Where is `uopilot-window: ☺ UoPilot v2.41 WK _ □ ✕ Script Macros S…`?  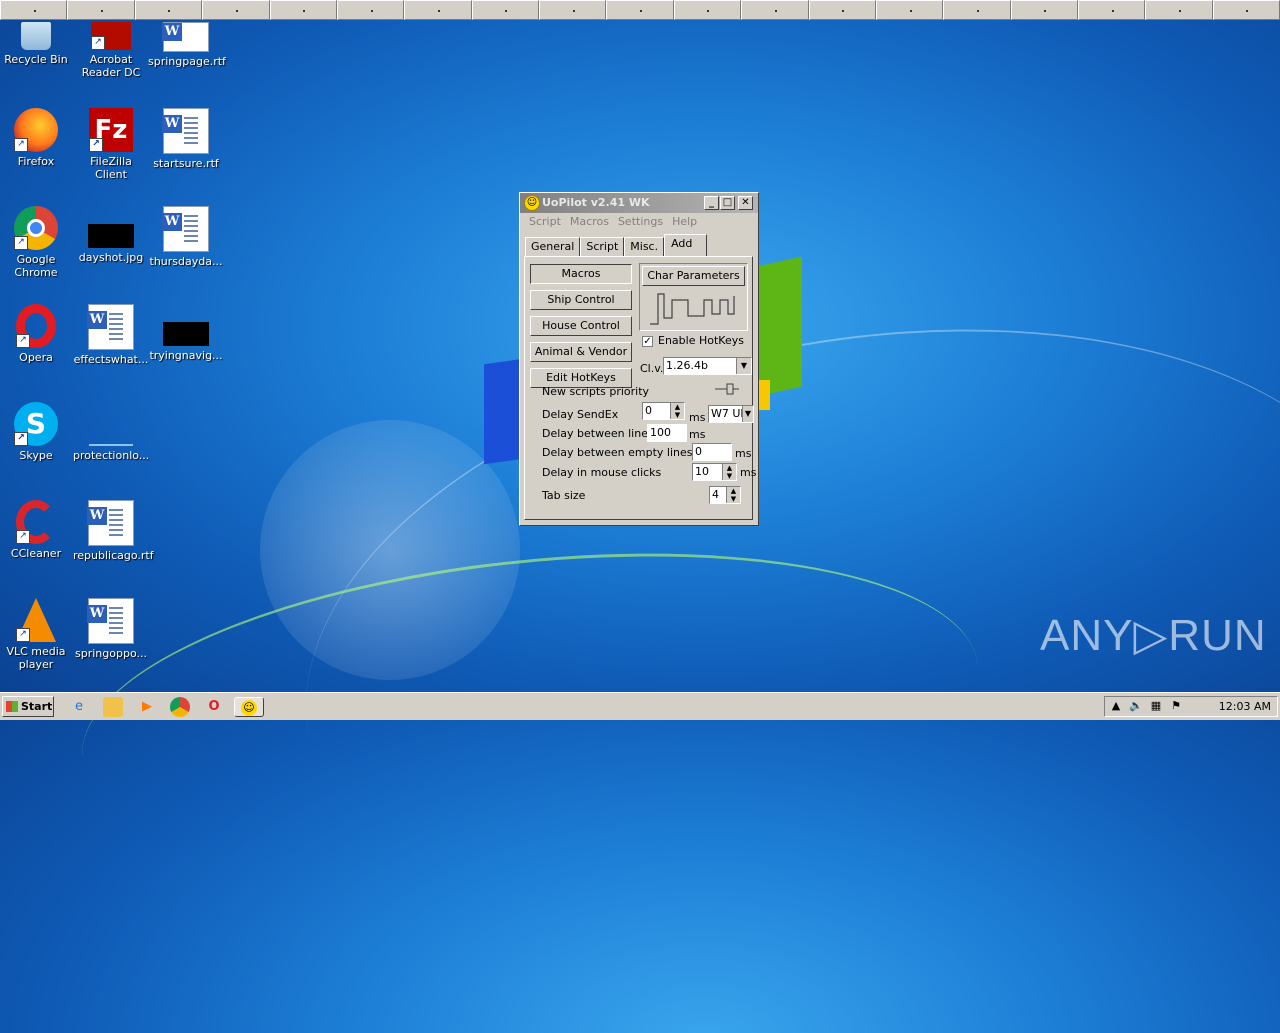
uopilot-window: ☺ UoPilot v2.41 WK _ □ ✕ Script Macros S… is located at coordinates (639, 359).